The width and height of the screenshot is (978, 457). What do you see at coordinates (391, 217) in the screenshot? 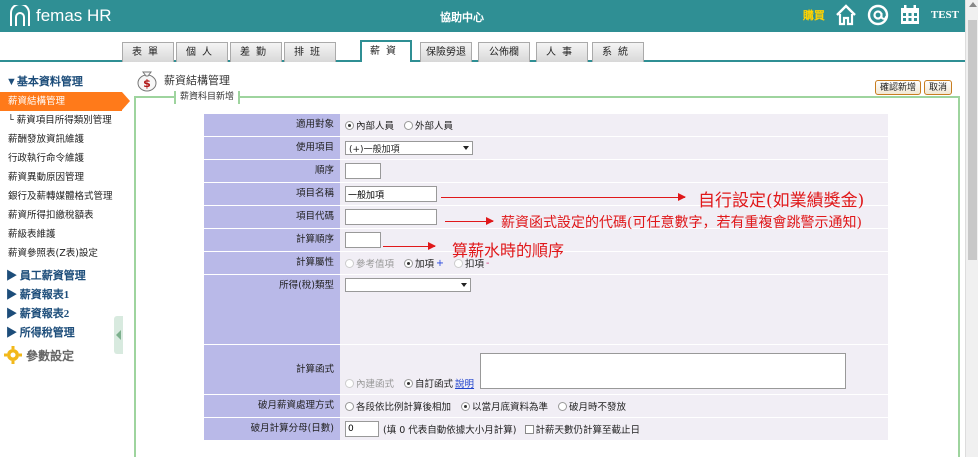
I see `item-code-input` at bounding box center [391, 217].